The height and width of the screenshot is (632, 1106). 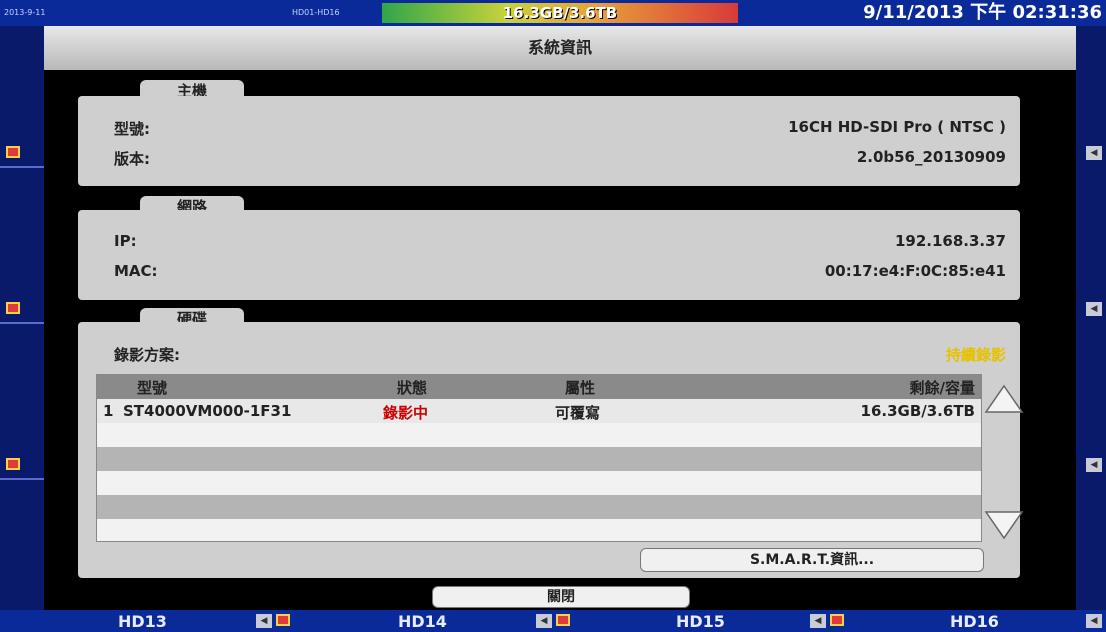 I want to click on row-index: 1, so click(x=108, y=411).